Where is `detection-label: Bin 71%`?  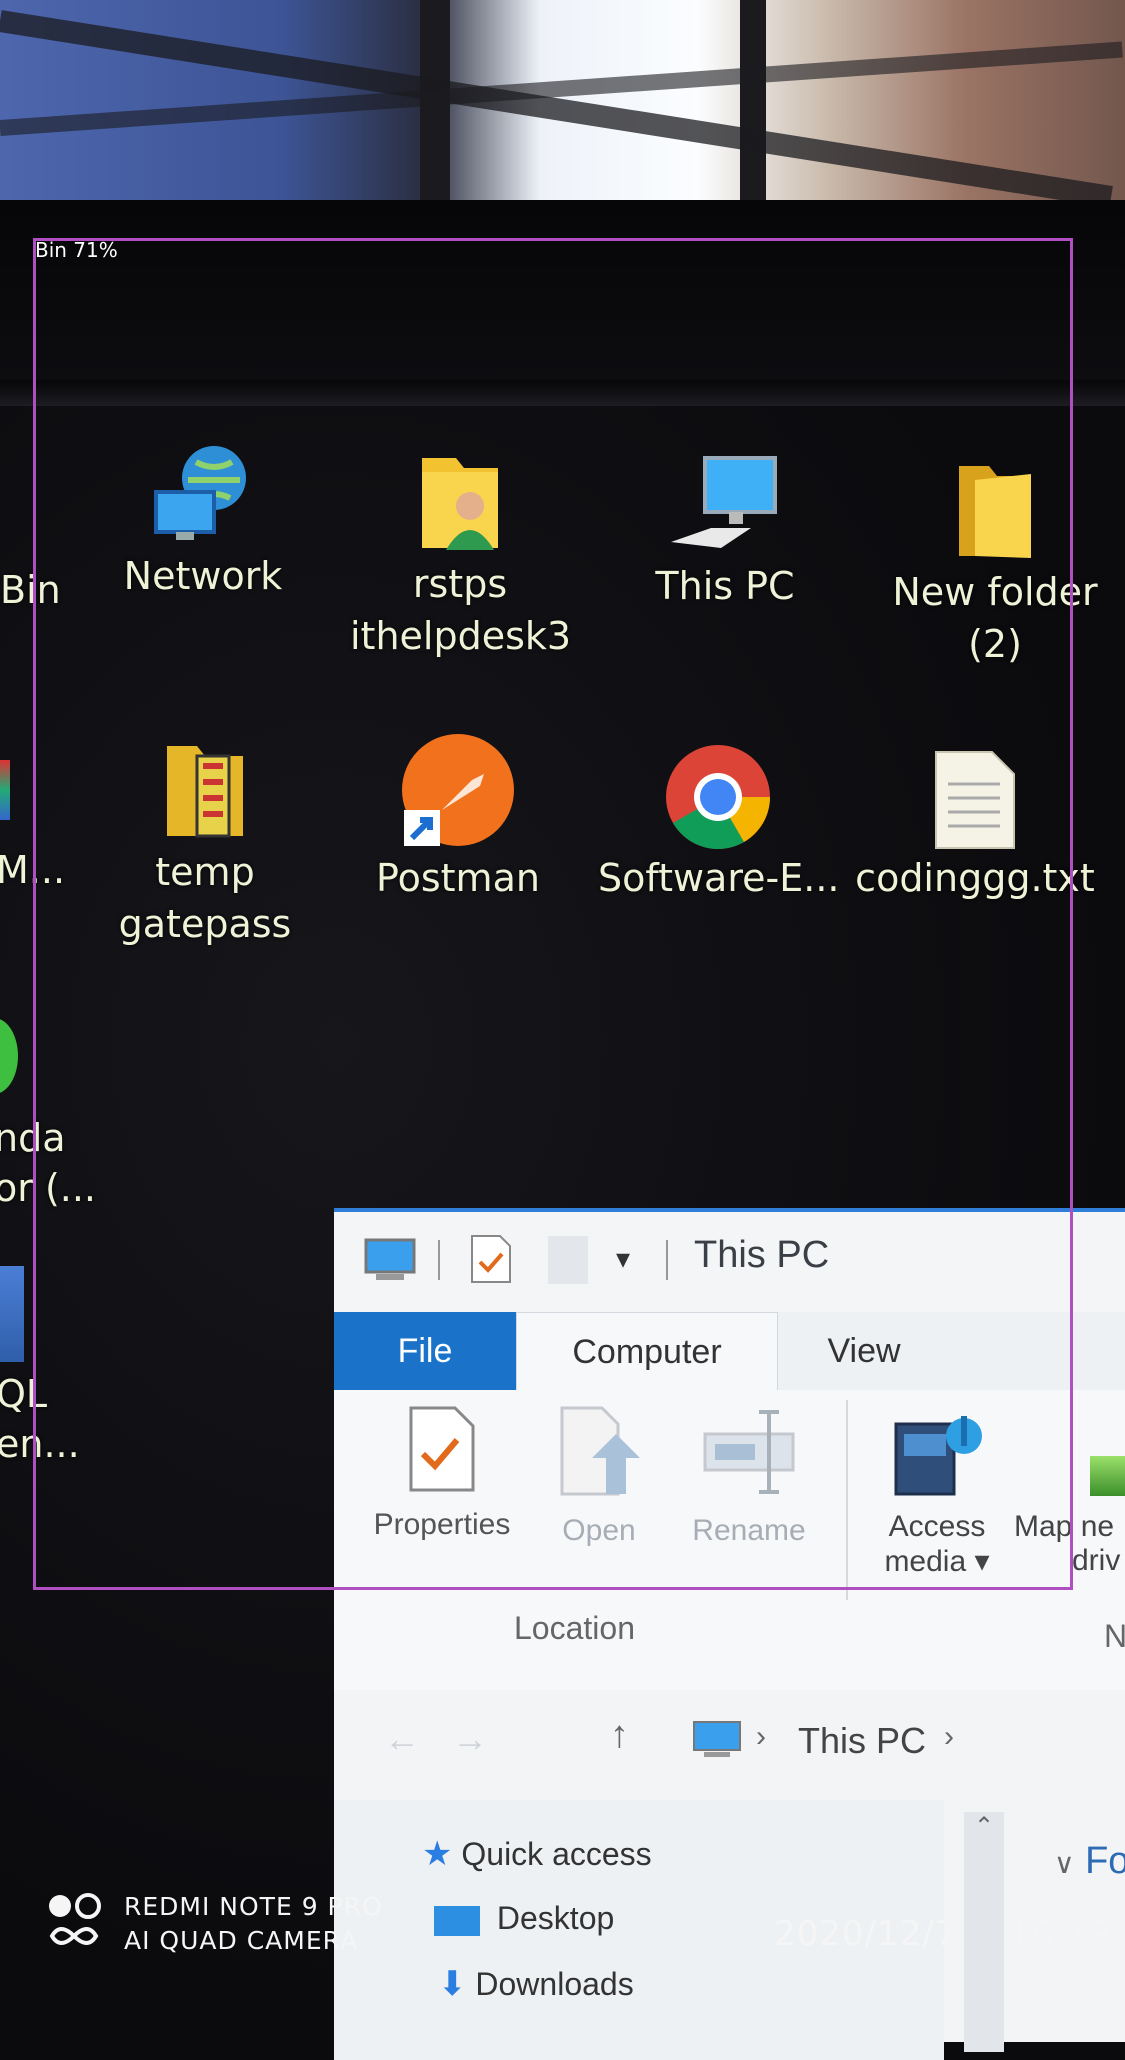 detection-label: Bin 71% is located at coordinates (76, 250).